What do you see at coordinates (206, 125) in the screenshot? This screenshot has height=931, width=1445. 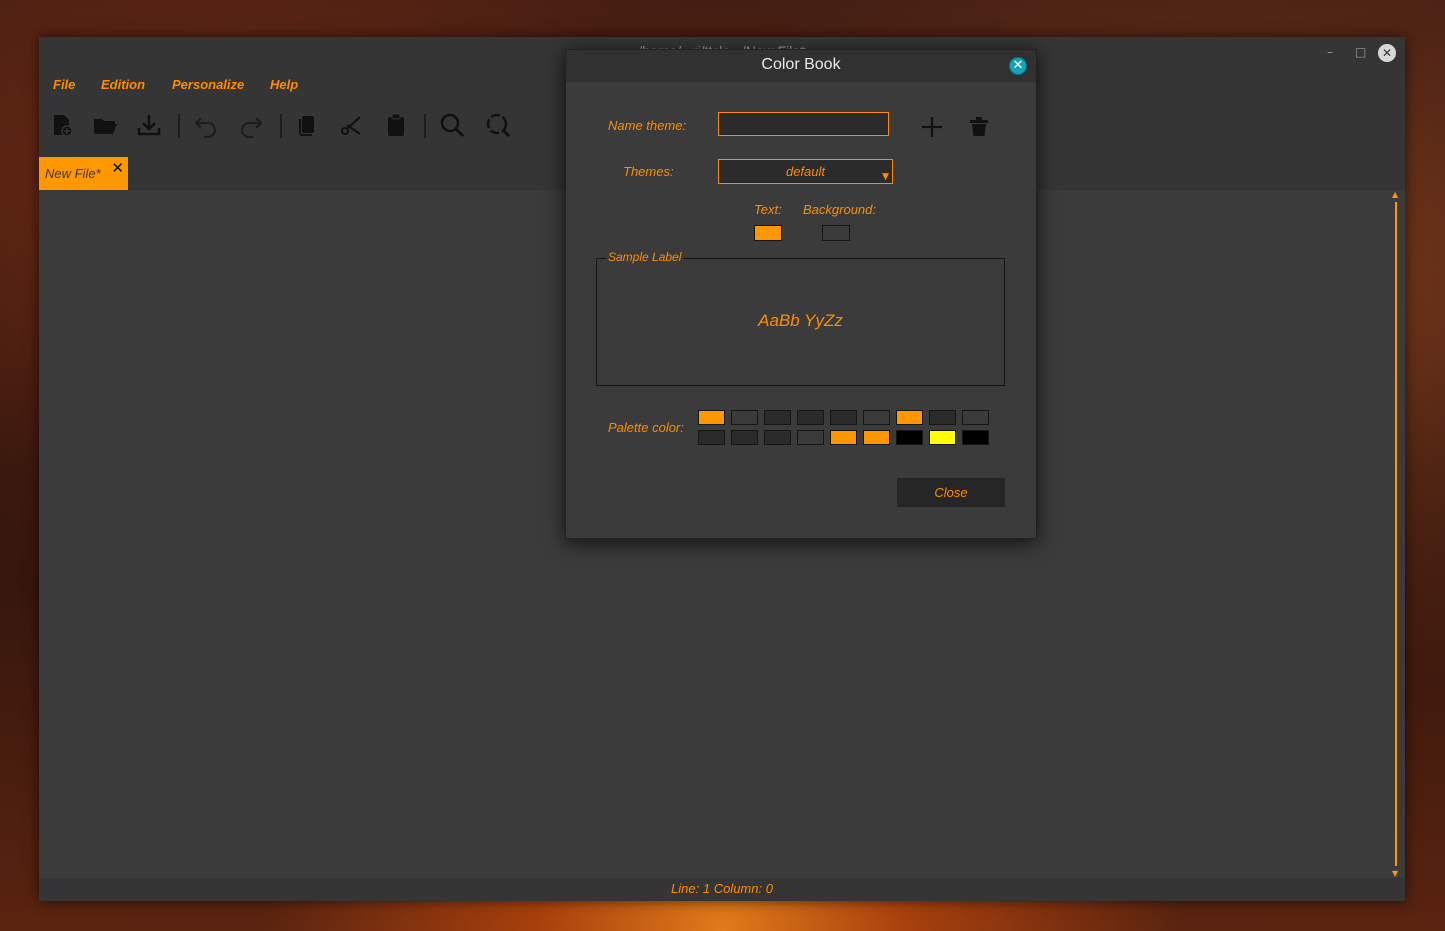 I see `undo-icon` at bounding box center [206, 125].